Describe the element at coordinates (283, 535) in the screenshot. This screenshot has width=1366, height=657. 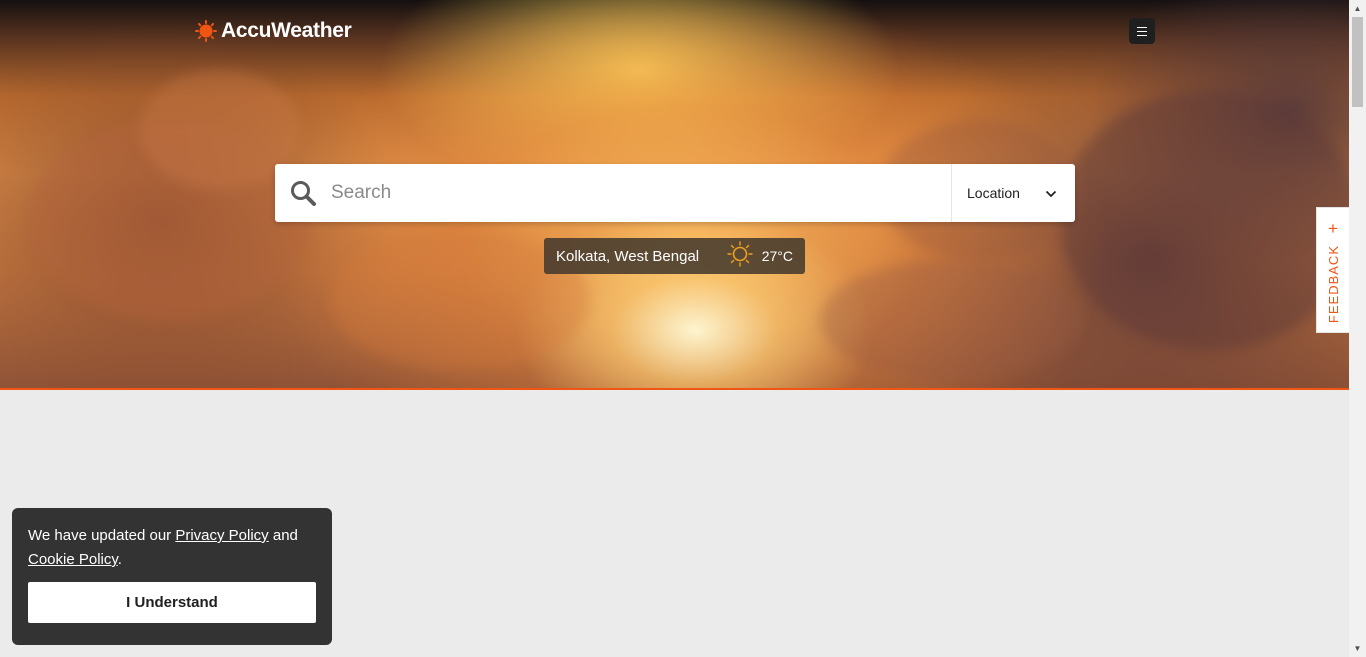
I see `cookie-text: and` at that location.